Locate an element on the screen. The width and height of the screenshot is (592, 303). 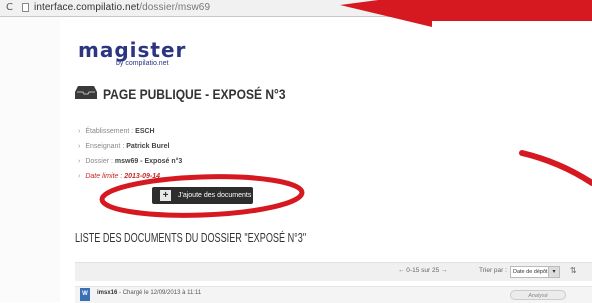
red-curve-annotation is located at coordinates (555, 168).